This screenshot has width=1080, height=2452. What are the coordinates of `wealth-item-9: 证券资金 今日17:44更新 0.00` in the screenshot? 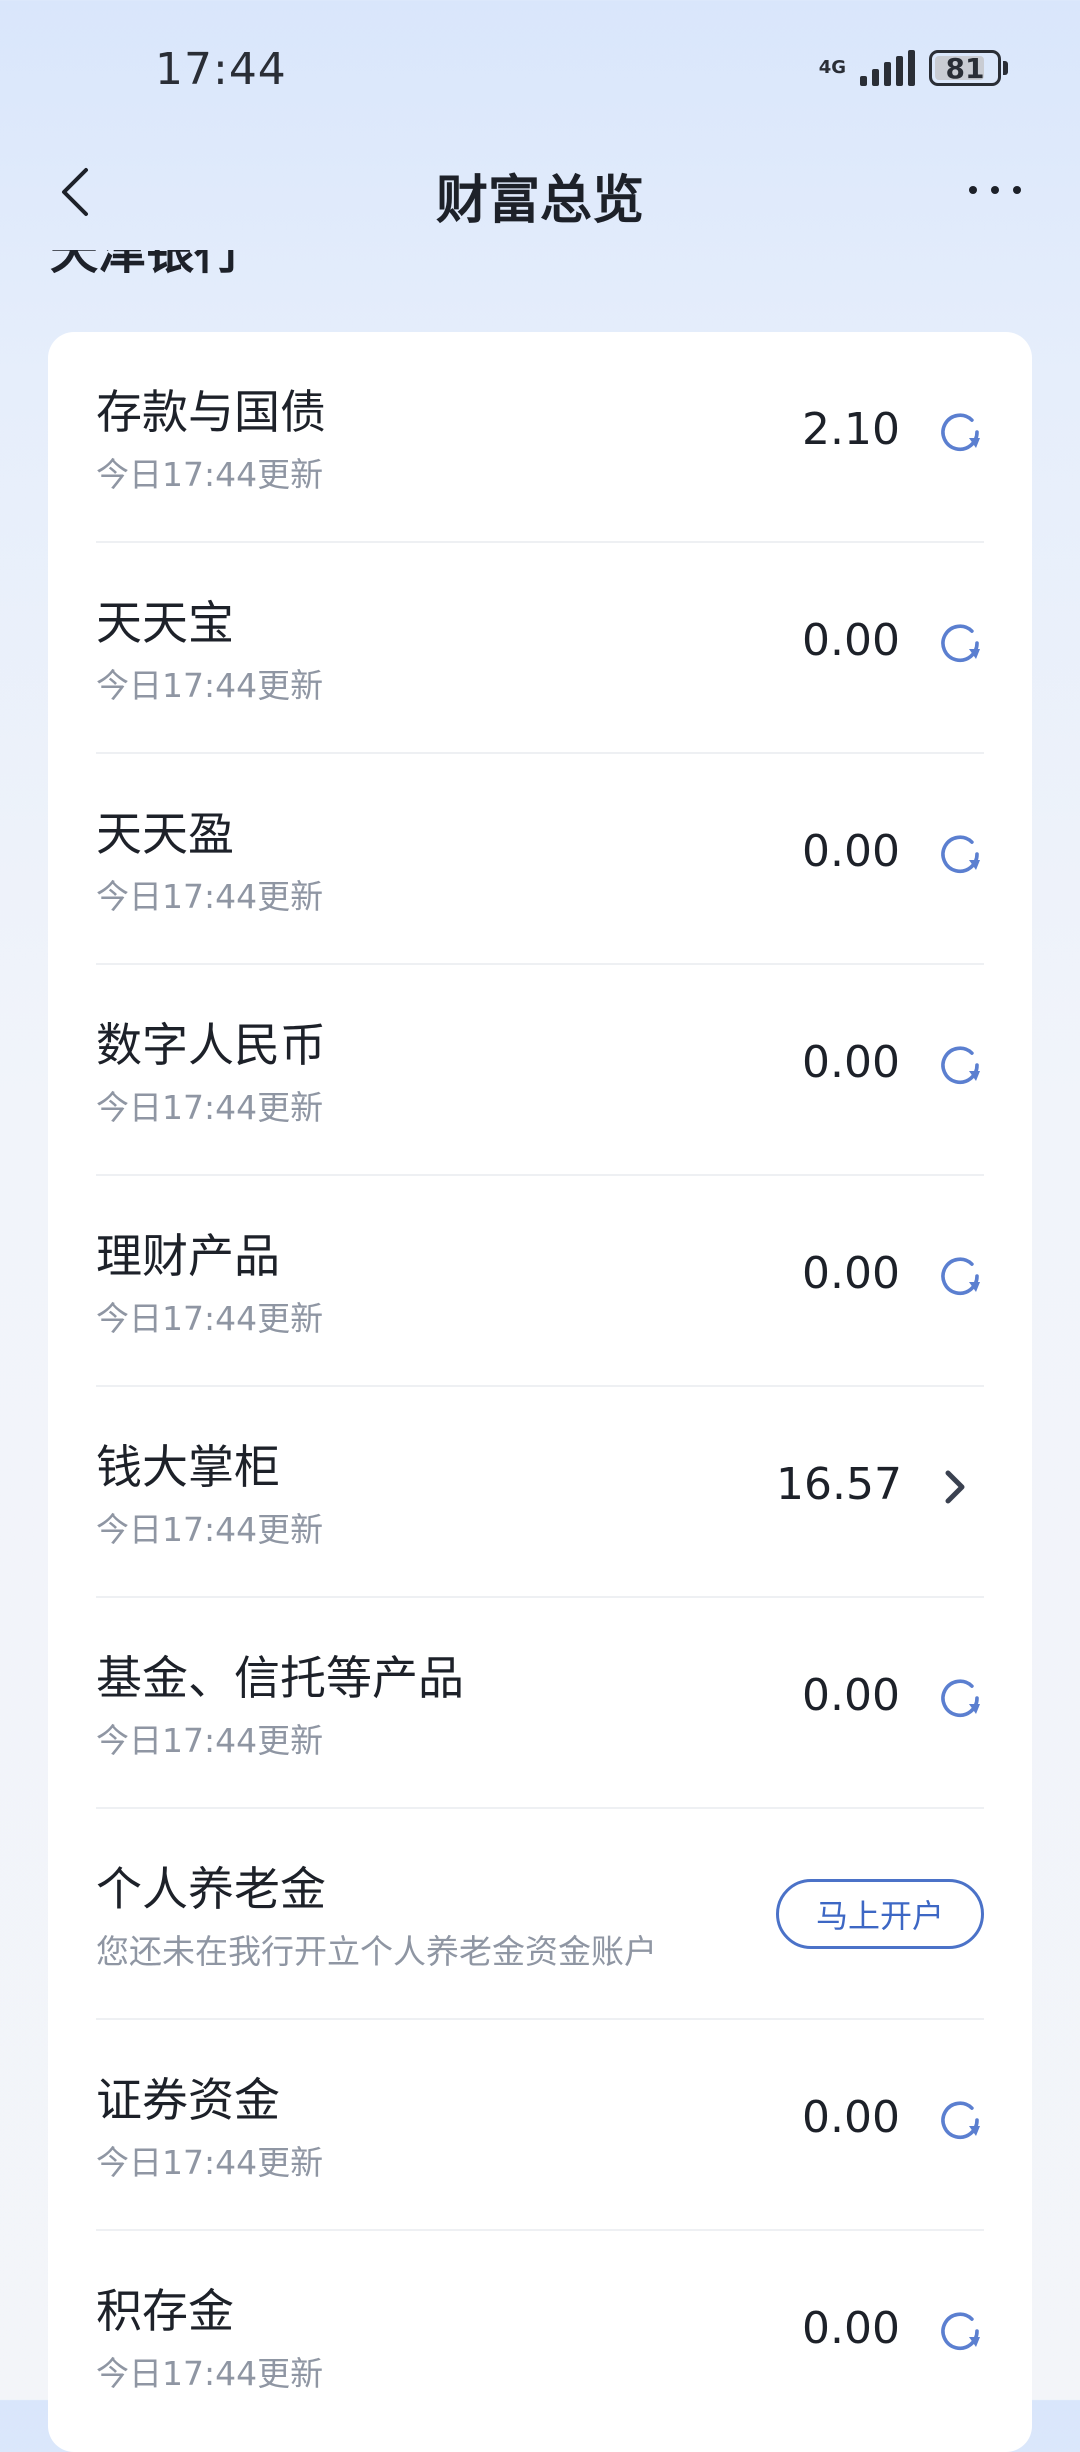 It's located at (540, 2125).